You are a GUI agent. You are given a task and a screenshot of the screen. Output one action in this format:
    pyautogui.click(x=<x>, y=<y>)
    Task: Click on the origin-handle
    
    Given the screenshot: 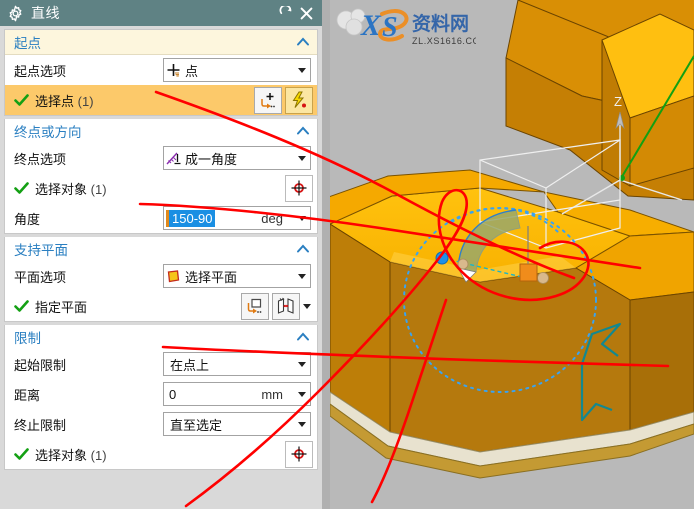 What is the action you would take?
    pyautogui.click(x=442, y=258)
    